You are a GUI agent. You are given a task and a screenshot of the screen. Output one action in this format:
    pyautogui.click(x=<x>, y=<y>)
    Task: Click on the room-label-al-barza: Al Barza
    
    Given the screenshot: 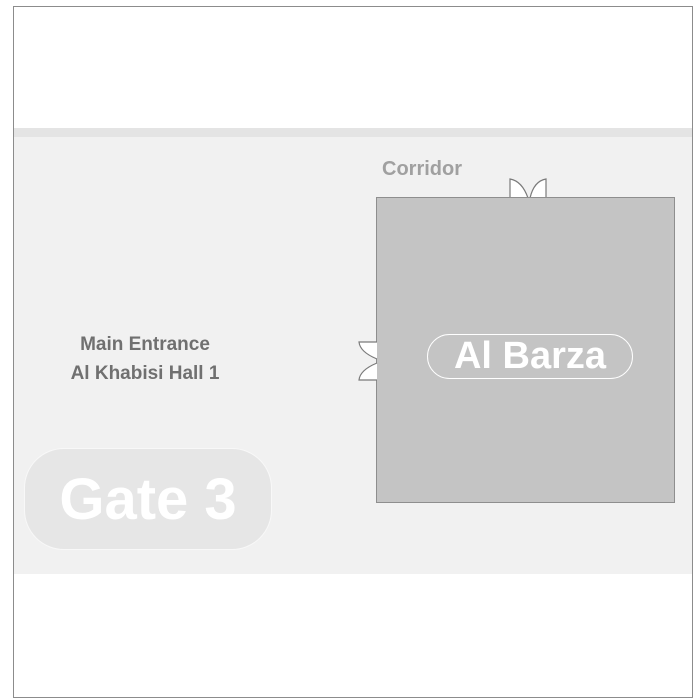 What is the action you would take?
    pyautogui.click(x=530, y=356)
    